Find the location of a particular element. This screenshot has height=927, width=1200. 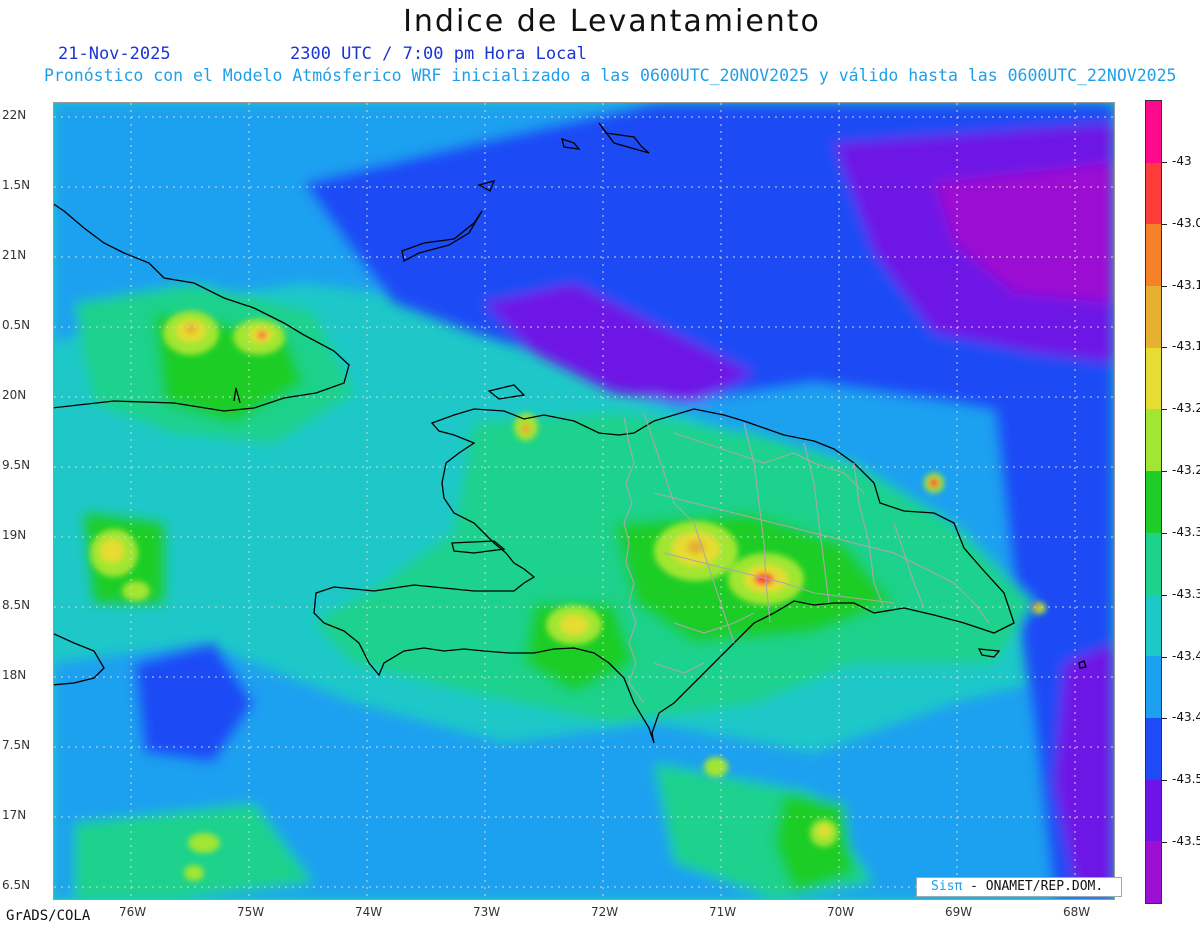

lat-label: 19N is located at coordinates (14, 535).